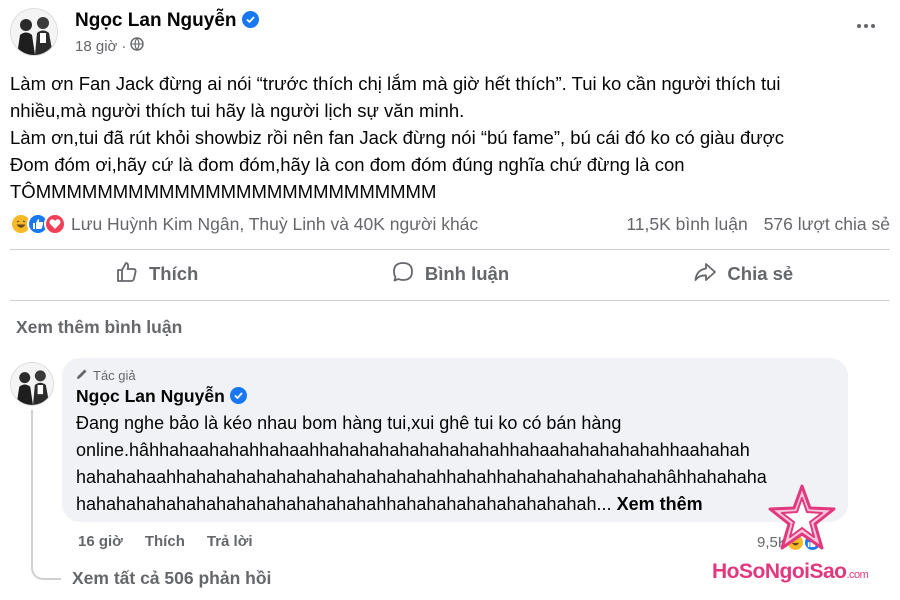 This screenshot has width=900, height=600. I want to click on comment-author-name: Ngọc Lan Nguyễn, so click(150, 396).